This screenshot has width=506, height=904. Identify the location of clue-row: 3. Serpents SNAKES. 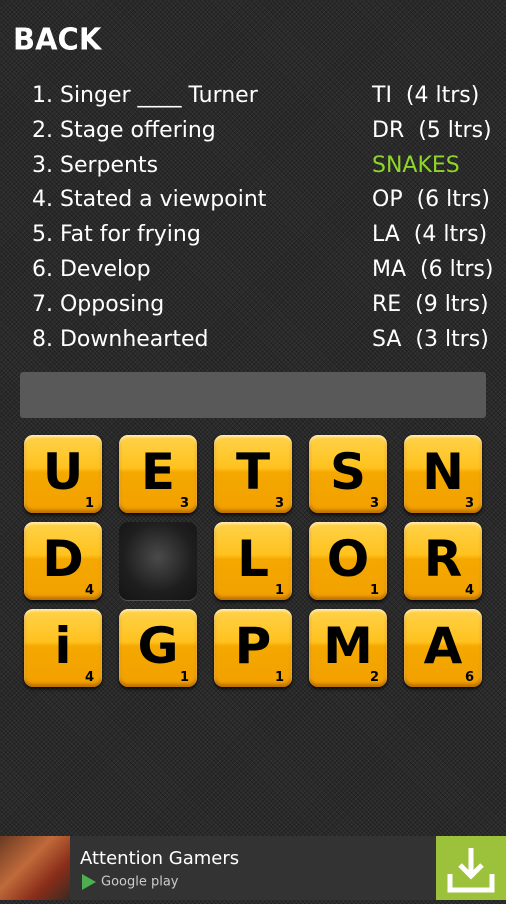
(267, 166).